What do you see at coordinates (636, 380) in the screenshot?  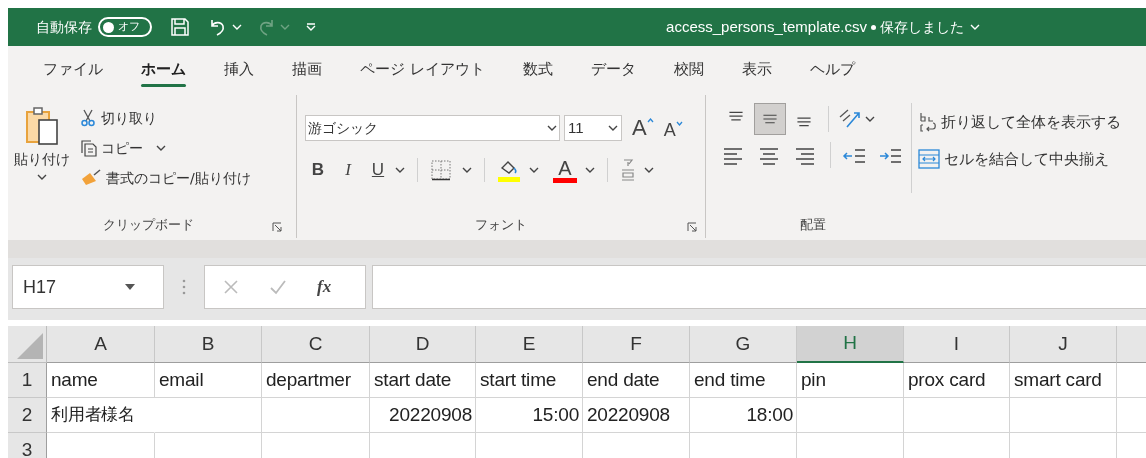 I see `table-cell: end date` at bounding box center [636, 380].